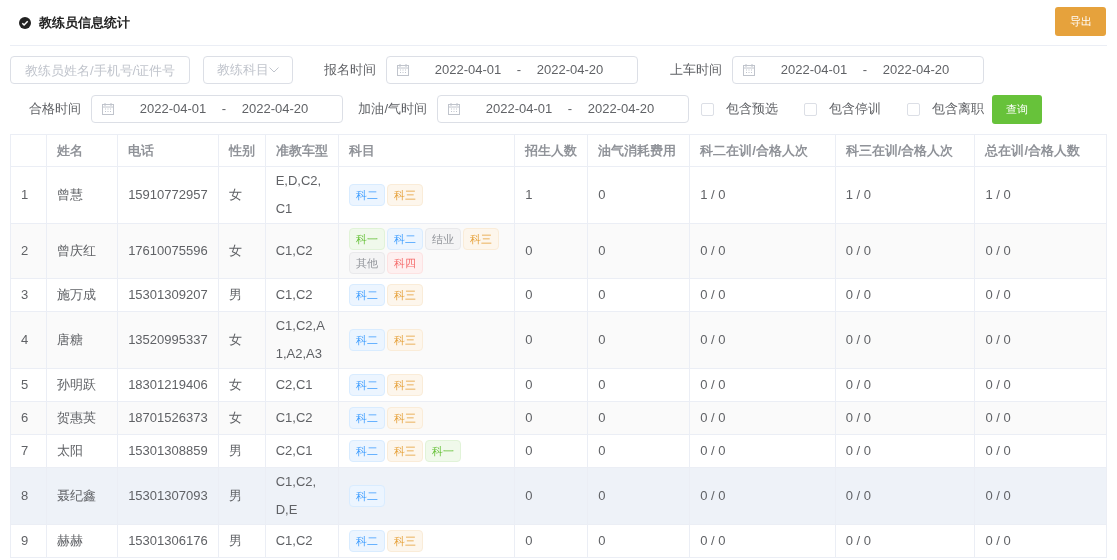 The height and width of the screenshot is (560, 1117). I want to click on table-row: 3 施万成 15301309207 男 C1,C2 科二 科三 0 0 0 / 0 0 / 0 0 / 0, so click(558, 295).